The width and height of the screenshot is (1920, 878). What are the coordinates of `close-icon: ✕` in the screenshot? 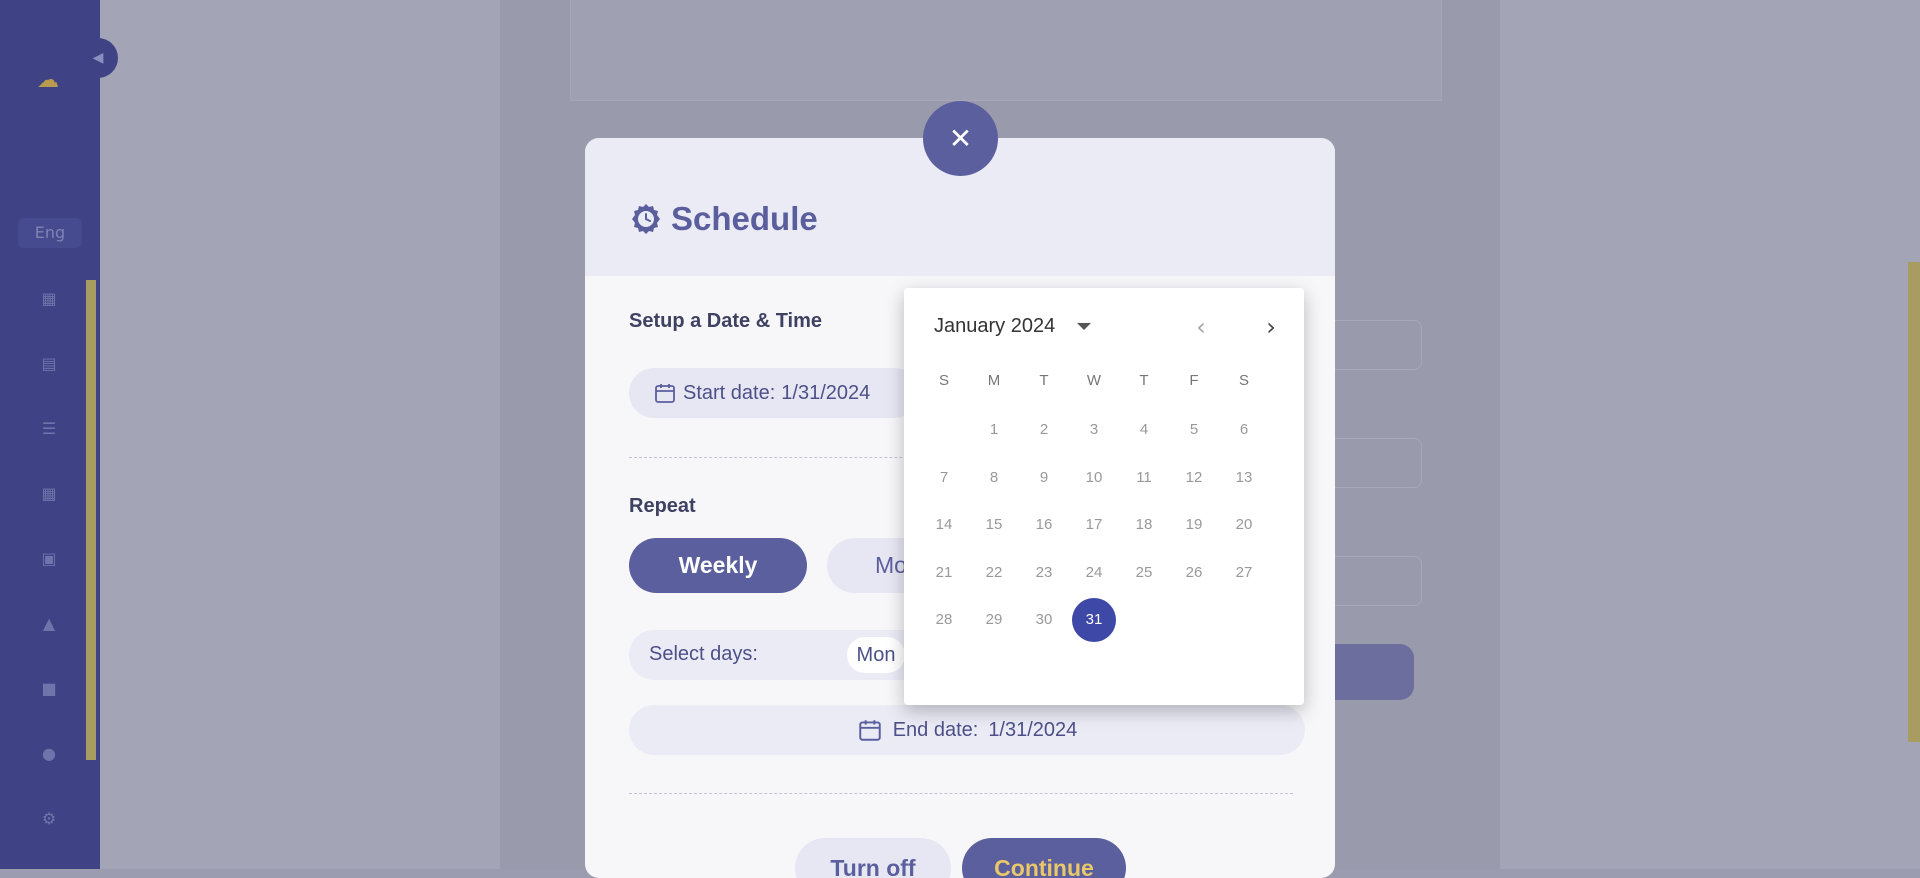 It's located at (960, 138).